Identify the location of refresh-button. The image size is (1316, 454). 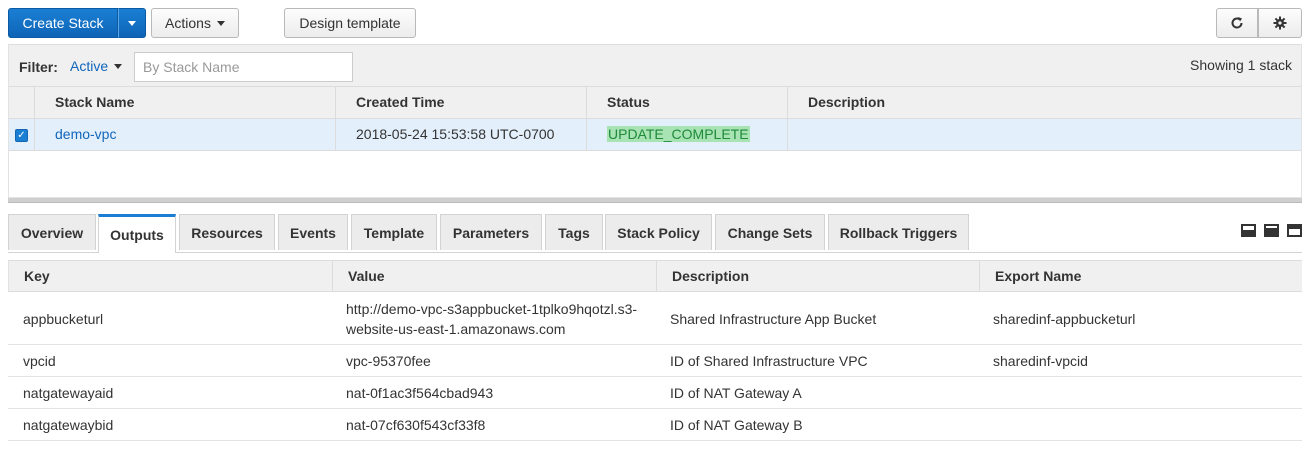
(1237, 23).